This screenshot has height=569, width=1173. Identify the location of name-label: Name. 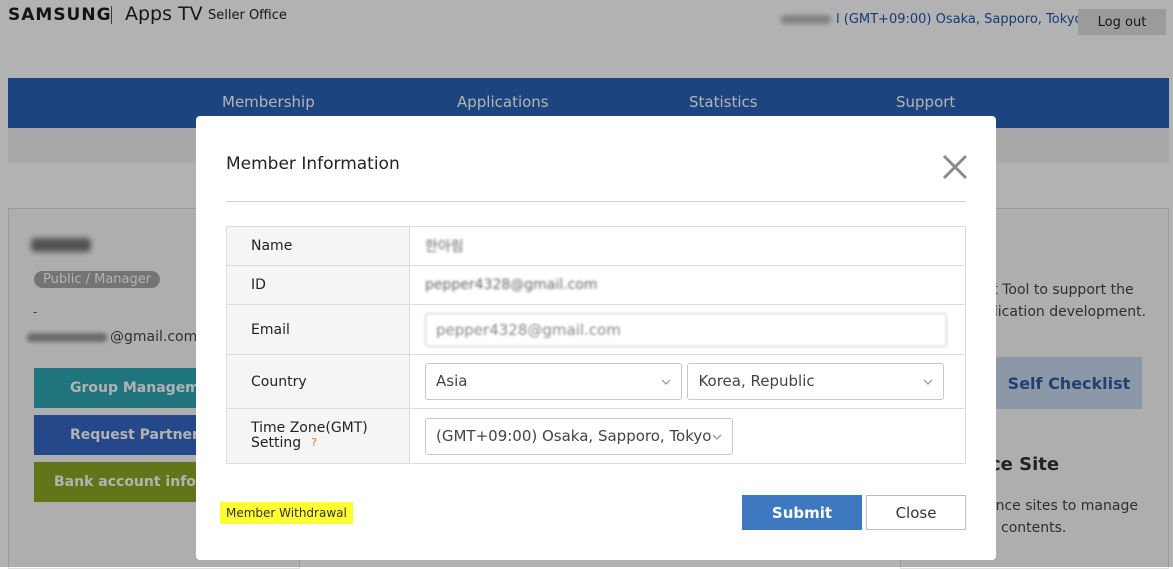
(318, 246).